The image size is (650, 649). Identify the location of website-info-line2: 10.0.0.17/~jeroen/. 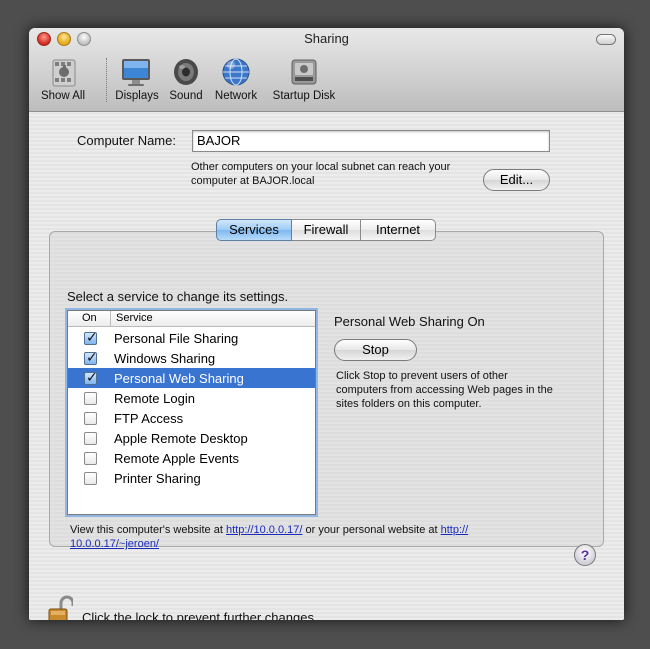
(114, 544).